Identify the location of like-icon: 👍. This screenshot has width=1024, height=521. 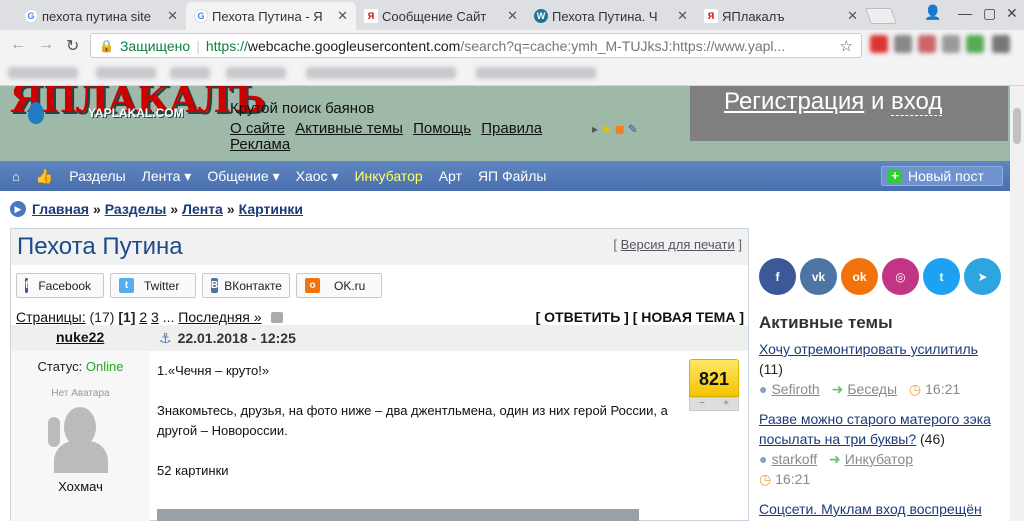
(44, 176).